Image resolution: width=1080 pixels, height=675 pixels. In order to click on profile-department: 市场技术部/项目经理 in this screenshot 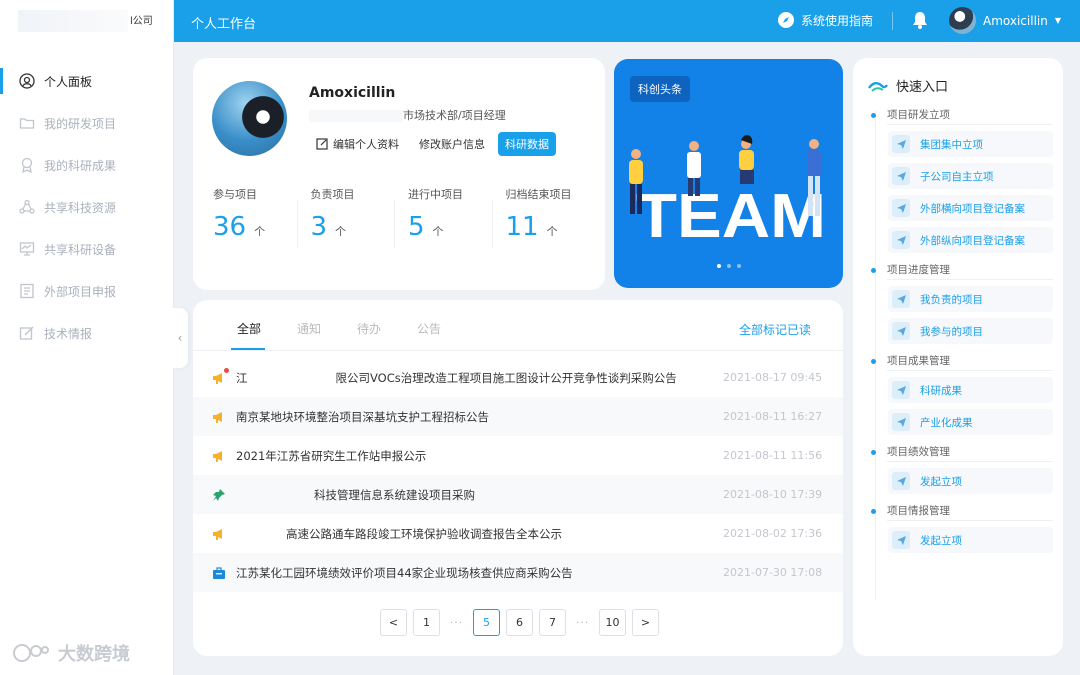, I will do `click(407, 115)`.